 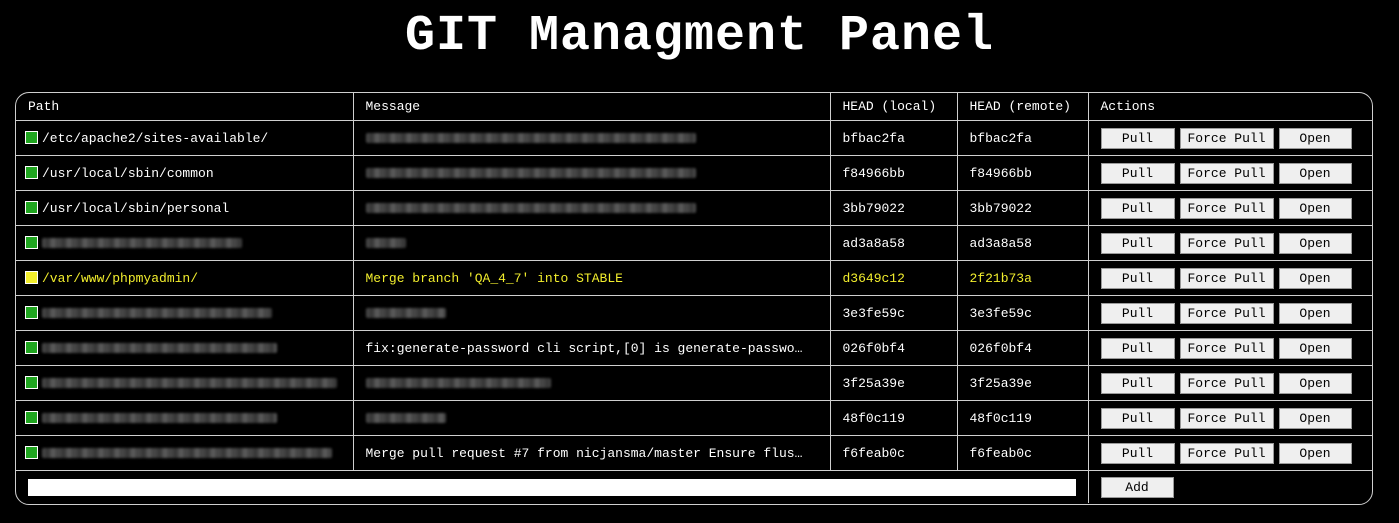 I want to click on add-button-cell: Add, so click(x=1230, y=487).